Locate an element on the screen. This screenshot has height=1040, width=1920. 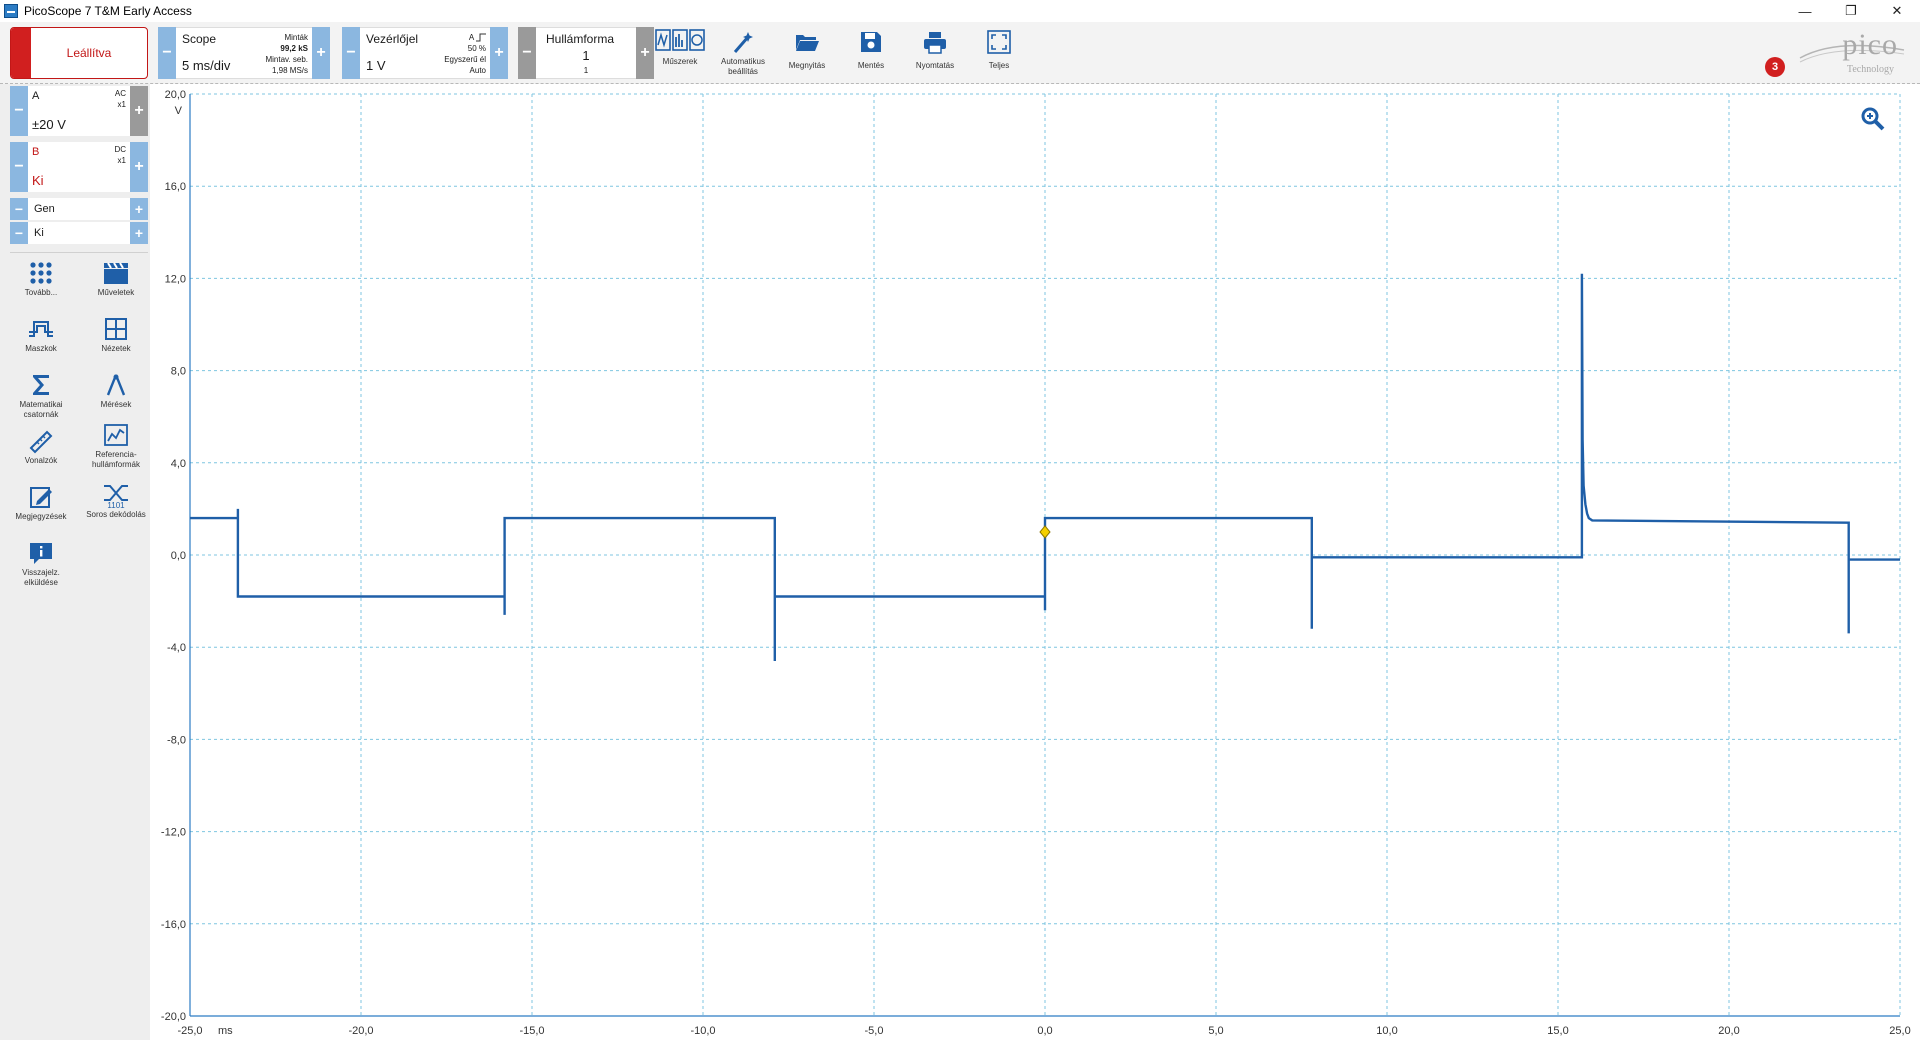
logo-subtitle: Technology is located at coordinates (1870, 69).